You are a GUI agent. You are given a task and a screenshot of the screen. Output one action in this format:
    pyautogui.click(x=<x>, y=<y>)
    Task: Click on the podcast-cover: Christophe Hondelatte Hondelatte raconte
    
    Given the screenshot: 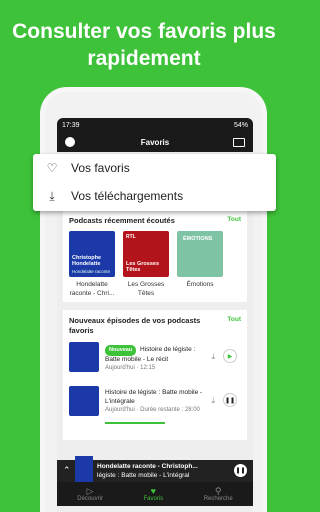 What is the action you would take?
    pyautogui.click(x=92, y=254)
    